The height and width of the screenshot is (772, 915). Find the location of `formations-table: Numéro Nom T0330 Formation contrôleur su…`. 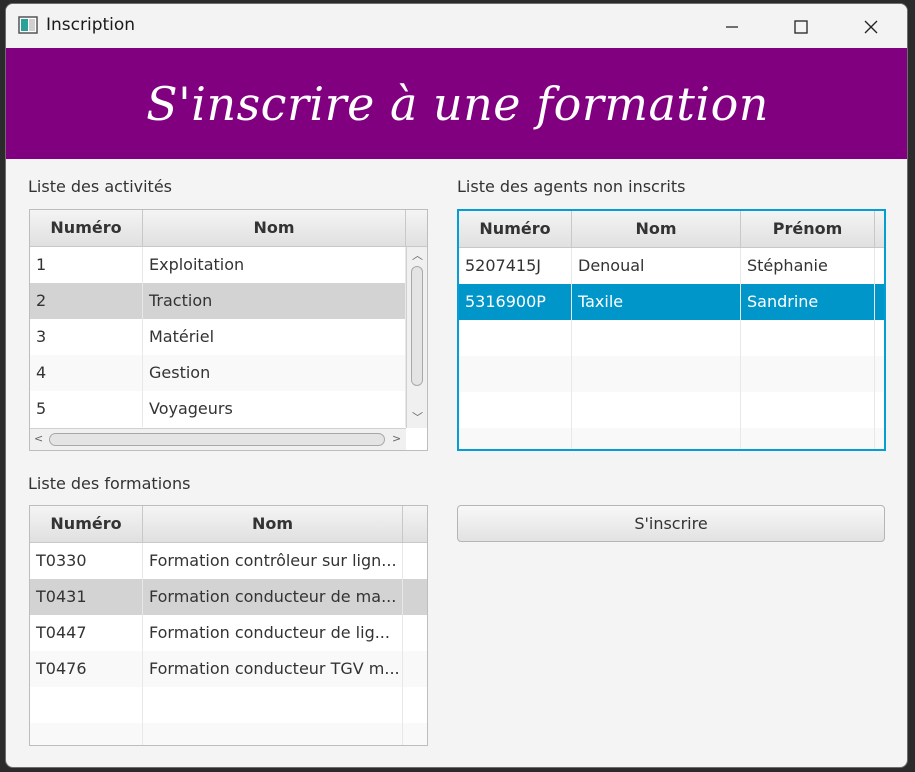

formations-table: Numéro Nom T0330 Formation contrôleur su… is located at coordinates (228, 625).